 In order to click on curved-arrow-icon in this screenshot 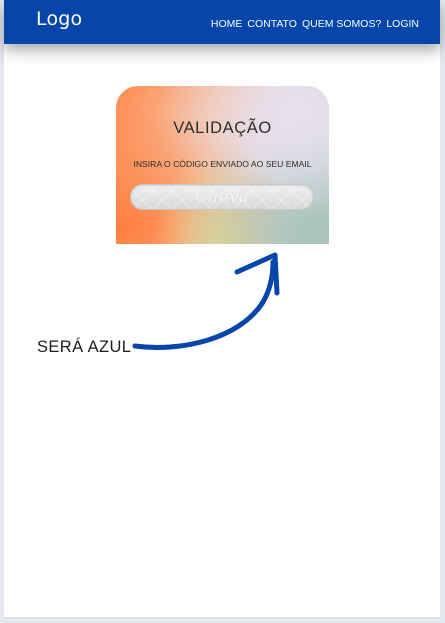, I will do `click(206, 301)`.